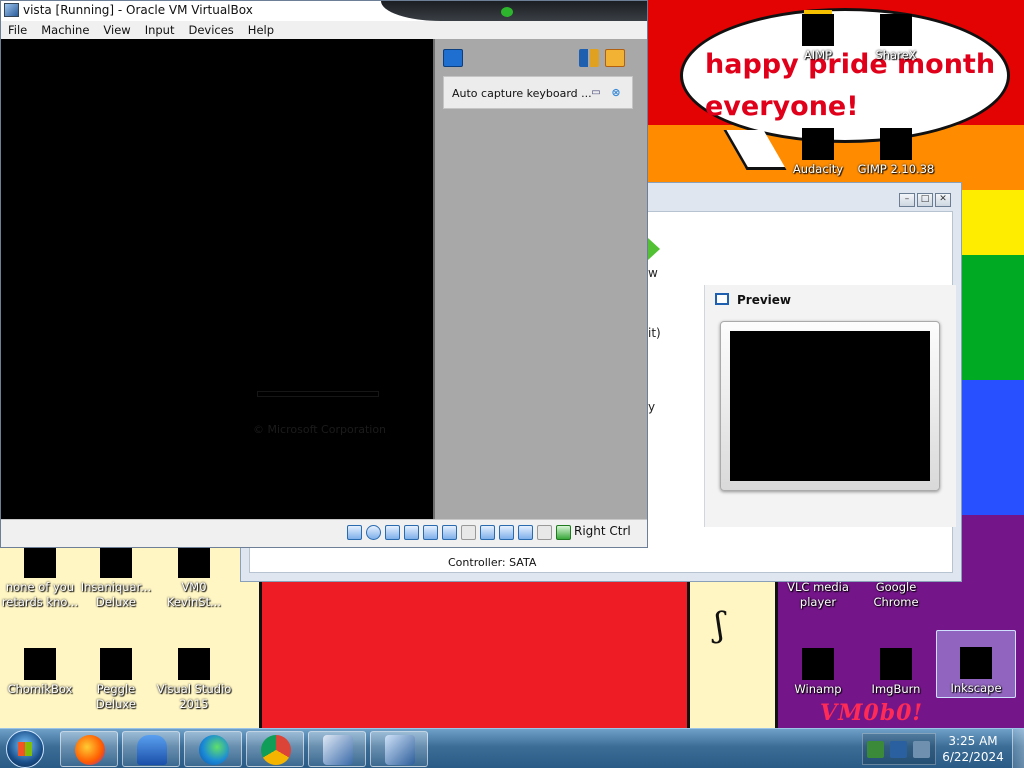  I want to click on taskbar-clock: 3:25 AM 6/22/2024, so click(973, 749).